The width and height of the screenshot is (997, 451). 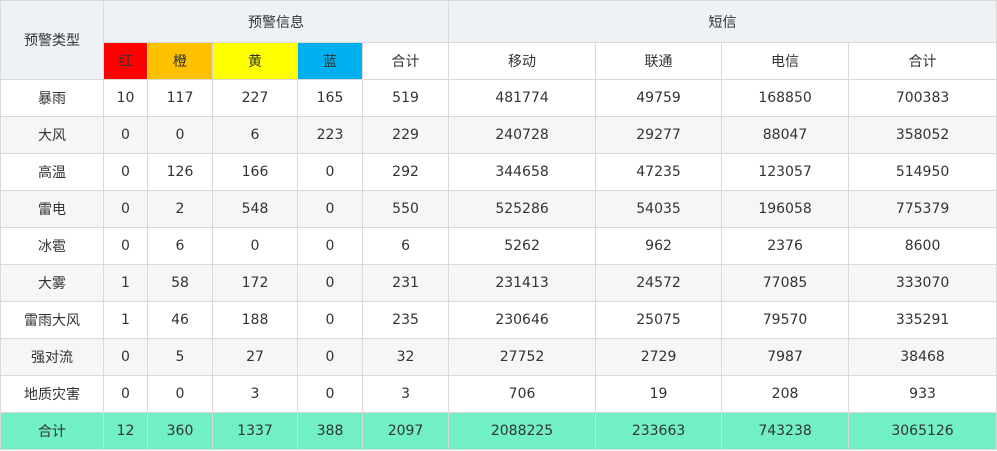 I want to click on header-carrier-mobile: 移动, so click(x=522, y=61).